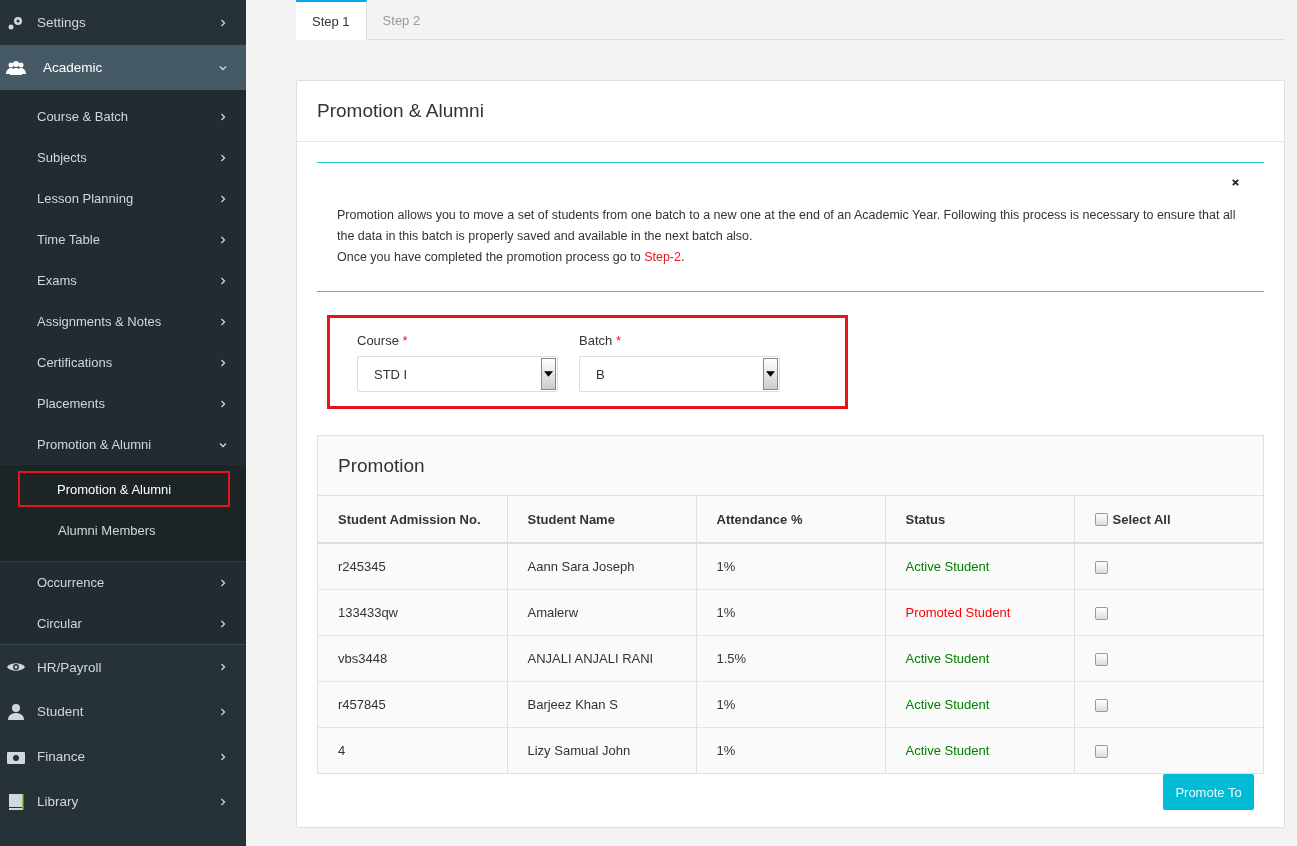  What do you see at coordinates (378, 340) in the screenshot?
I see `field-label: Course` at bounding box center [378, 340].